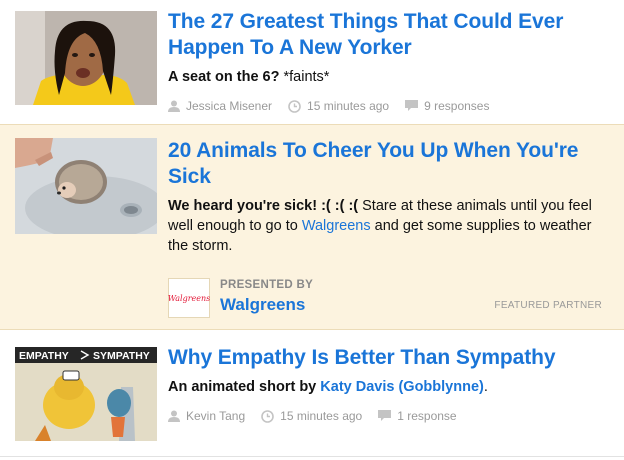 The image size is (624, 460). What do you see at coordinates (390, 77) in the screenshot?
I see `article-dek: A seat on the 6? *faints*` at bounding box center [390, 77].